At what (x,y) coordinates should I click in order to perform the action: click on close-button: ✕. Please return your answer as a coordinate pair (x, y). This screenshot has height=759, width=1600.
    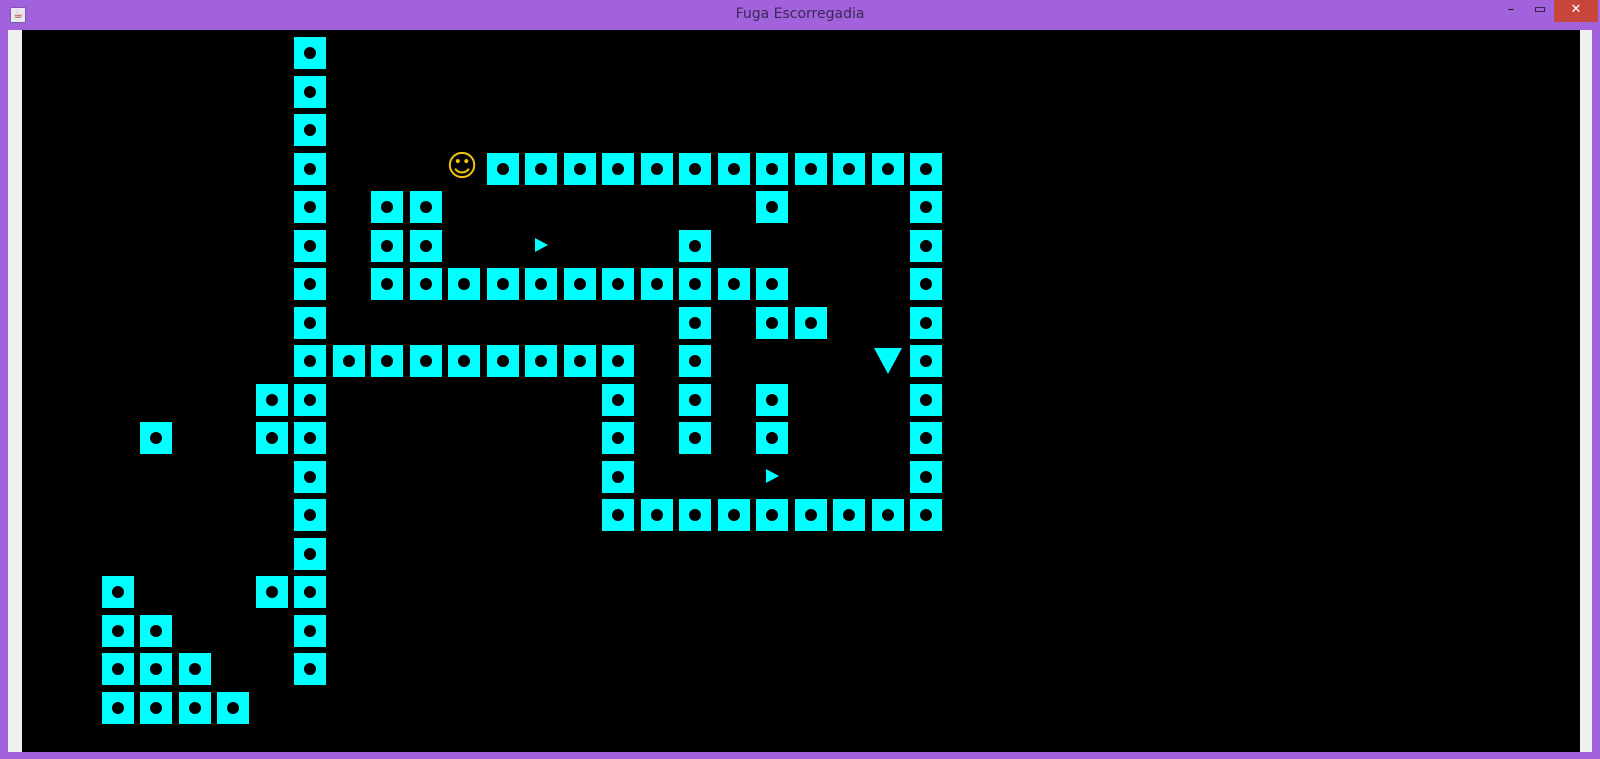
    Looking at the image, I should click on (1576, 11).